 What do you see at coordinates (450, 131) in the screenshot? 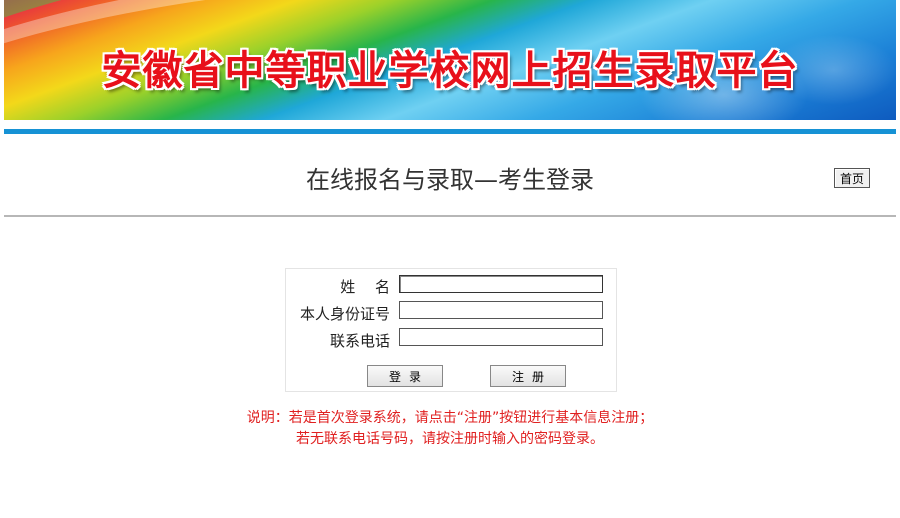
I see `header-divider-bar` at bounding box center [450, 131].